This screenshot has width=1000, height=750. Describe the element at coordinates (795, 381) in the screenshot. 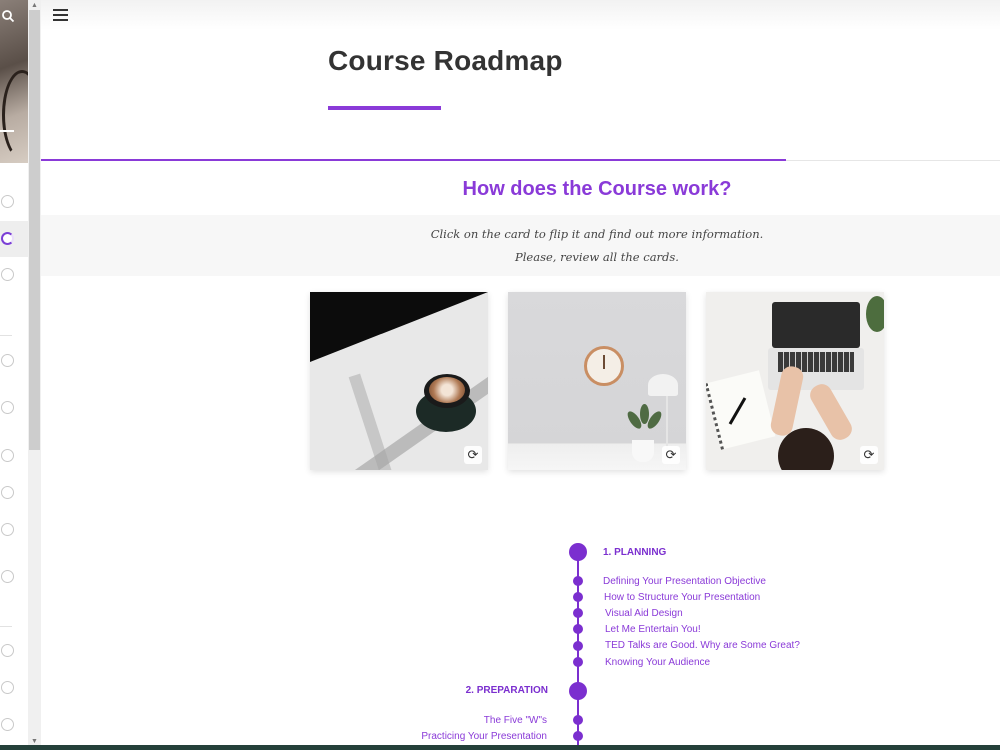

I see `flip-card-3: ⟳` at that location.